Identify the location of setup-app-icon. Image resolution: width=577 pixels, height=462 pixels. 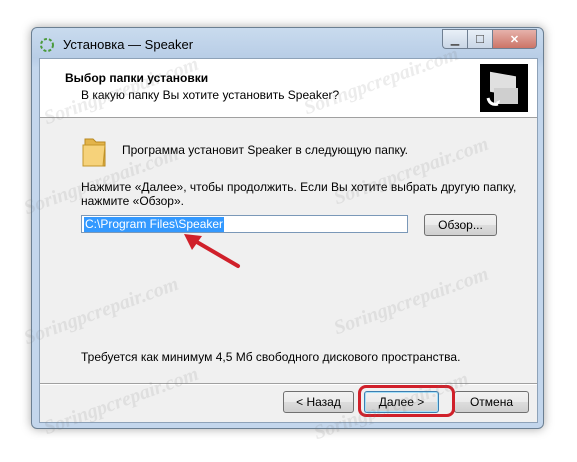
(47, 45).